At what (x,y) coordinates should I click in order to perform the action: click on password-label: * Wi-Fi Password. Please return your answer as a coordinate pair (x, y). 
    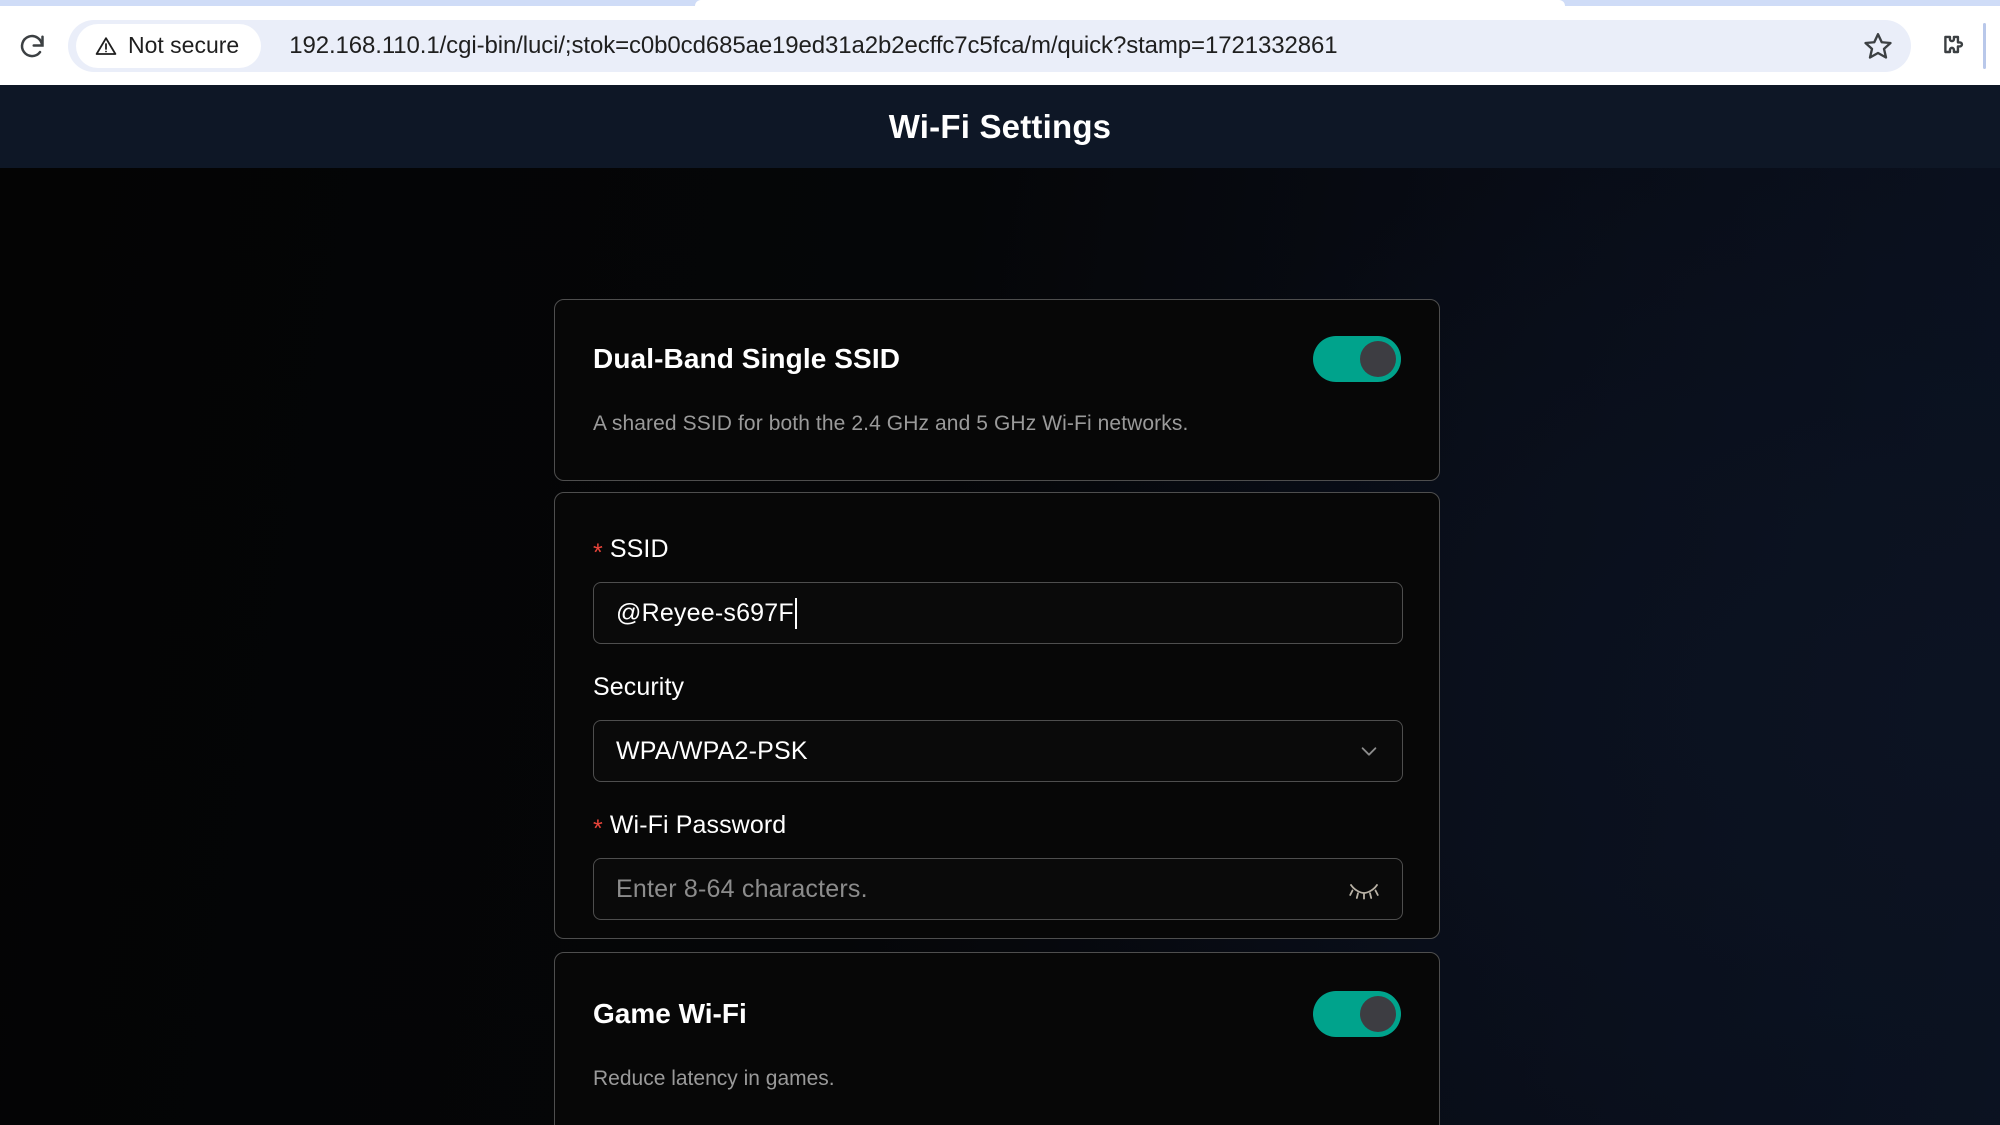
    Looking at the image, I should click on (998, 827).